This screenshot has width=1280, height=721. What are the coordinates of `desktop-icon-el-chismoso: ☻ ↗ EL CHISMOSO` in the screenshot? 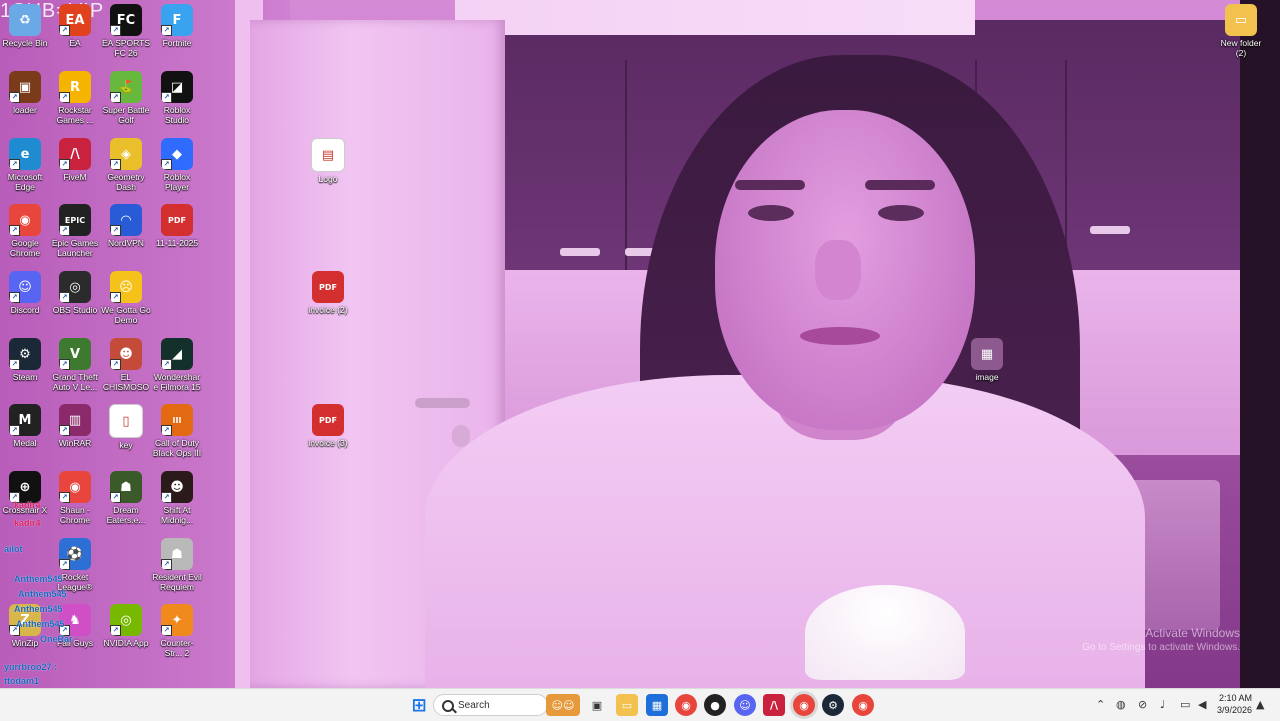 It's located at (126, 365).